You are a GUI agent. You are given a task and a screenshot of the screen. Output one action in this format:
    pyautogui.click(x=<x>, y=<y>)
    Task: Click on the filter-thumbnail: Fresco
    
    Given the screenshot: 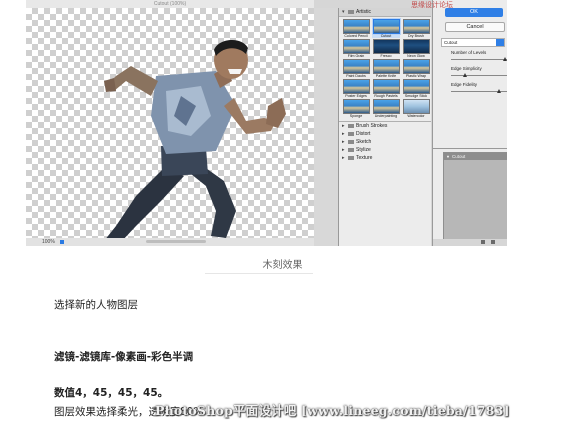 What is the action you would take?
    pyautogui.click(x=386, y=48)
    